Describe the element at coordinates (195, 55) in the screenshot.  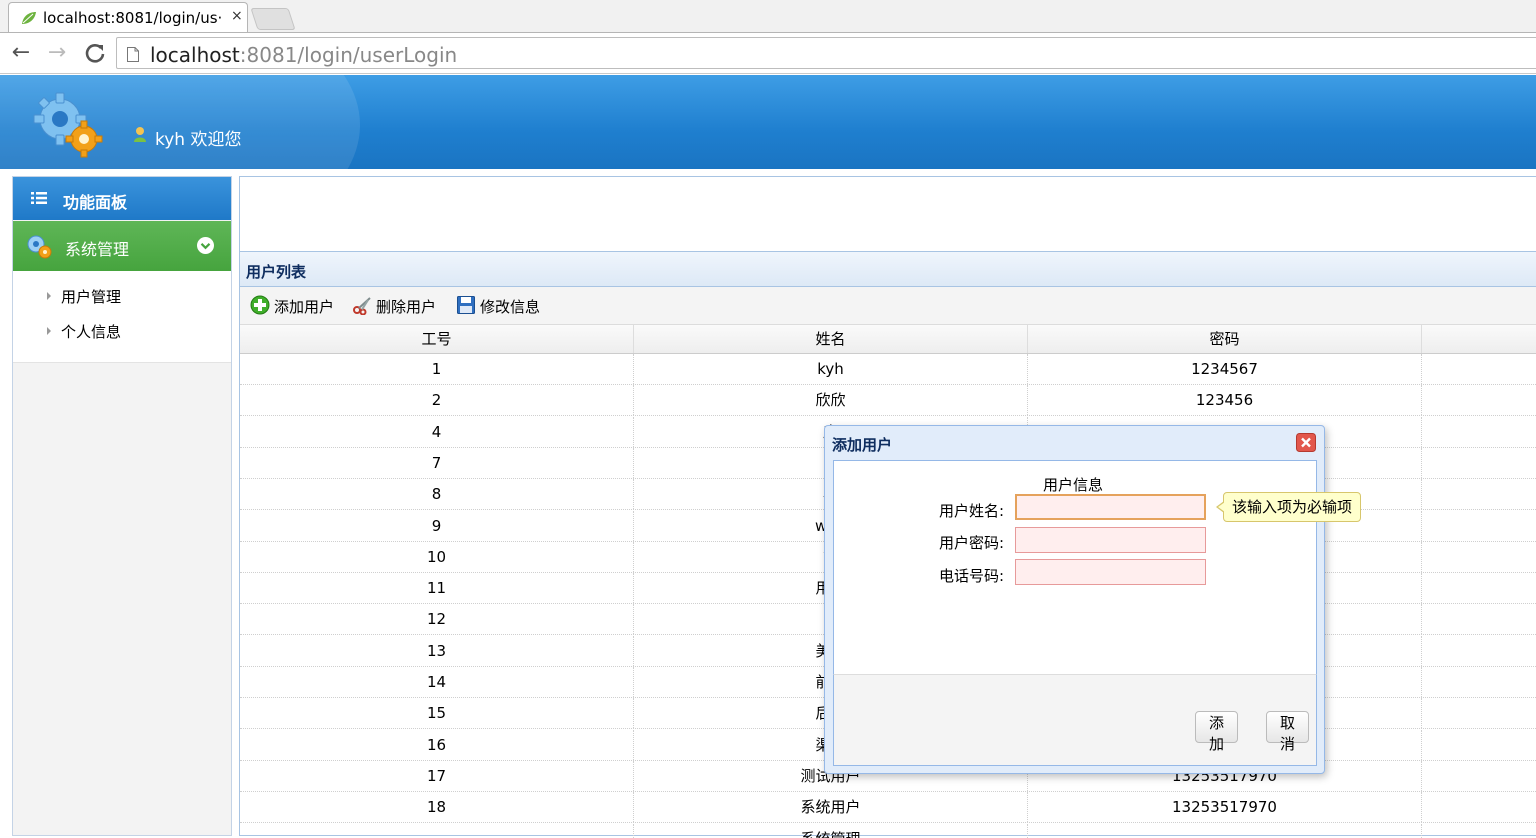
I see `url-host: localhost` at that location.